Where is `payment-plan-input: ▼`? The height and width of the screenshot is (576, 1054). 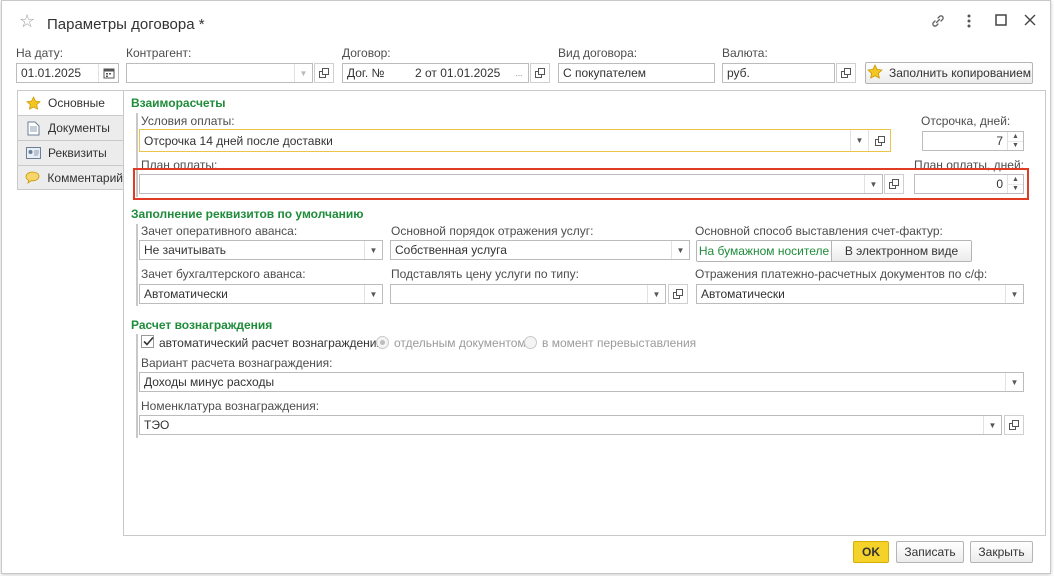 payment-plan-input: ▼ is located at coordinates (511, 184).